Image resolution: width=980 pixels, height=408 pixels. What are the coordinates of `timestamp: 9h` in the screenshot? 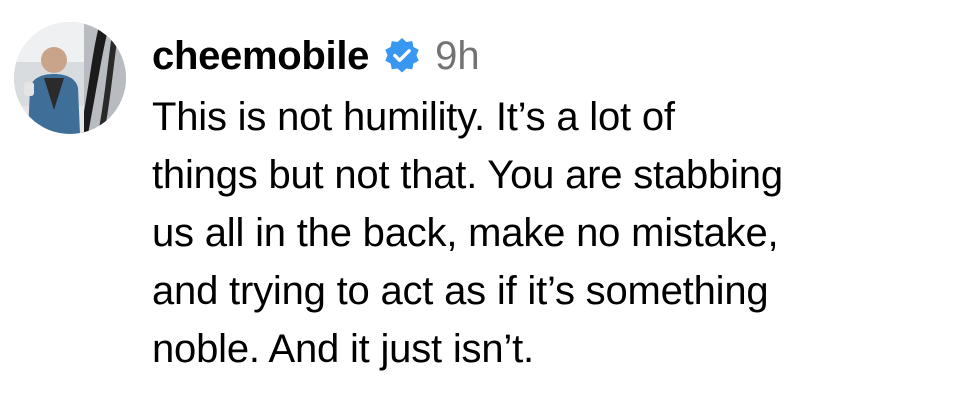 It's located at (457, 55).